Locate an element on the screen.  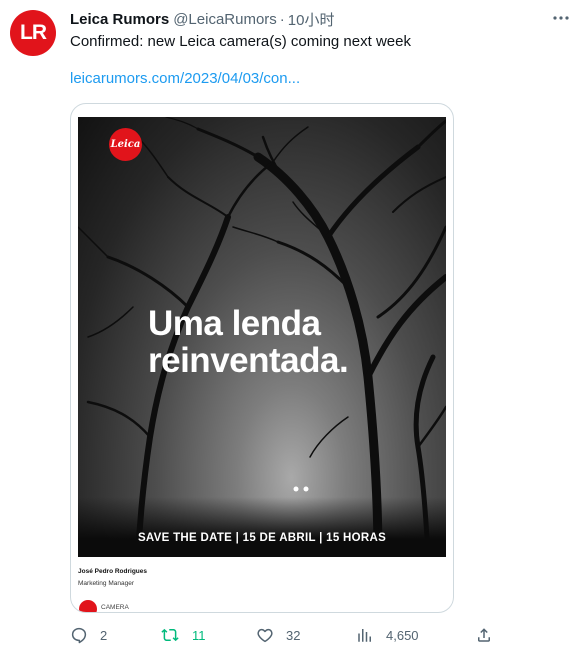
retweet-button: 11 is located at coordinates (183, 635).